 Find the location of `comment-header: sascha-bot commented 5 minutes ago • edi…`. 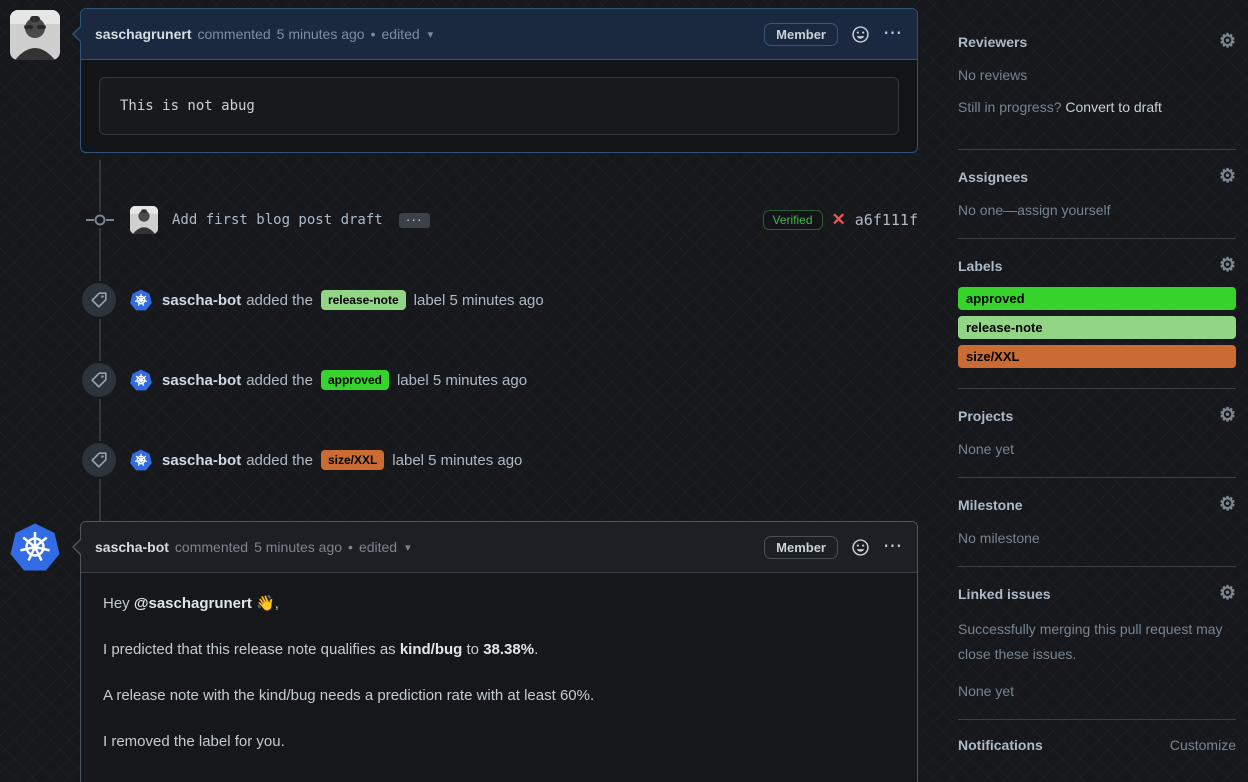

comment-header: sascha-bot commented 5 minutes ago • edi… is located at coordinates (494, 547).